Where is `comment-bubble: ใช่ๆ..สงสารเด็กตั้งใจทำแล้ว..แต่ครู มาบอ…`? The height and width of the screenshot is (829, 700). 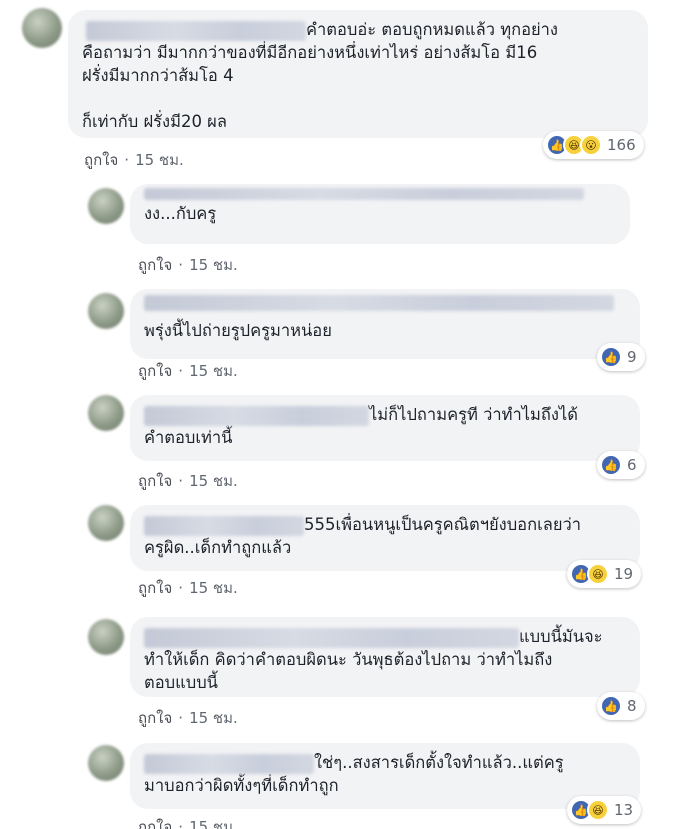
comment-bubble: ใช่ๆ..สงสารเด็กตั้งใจทำแล้ว..แต่ครู มาบอ… is located at coordinates (385, 776).